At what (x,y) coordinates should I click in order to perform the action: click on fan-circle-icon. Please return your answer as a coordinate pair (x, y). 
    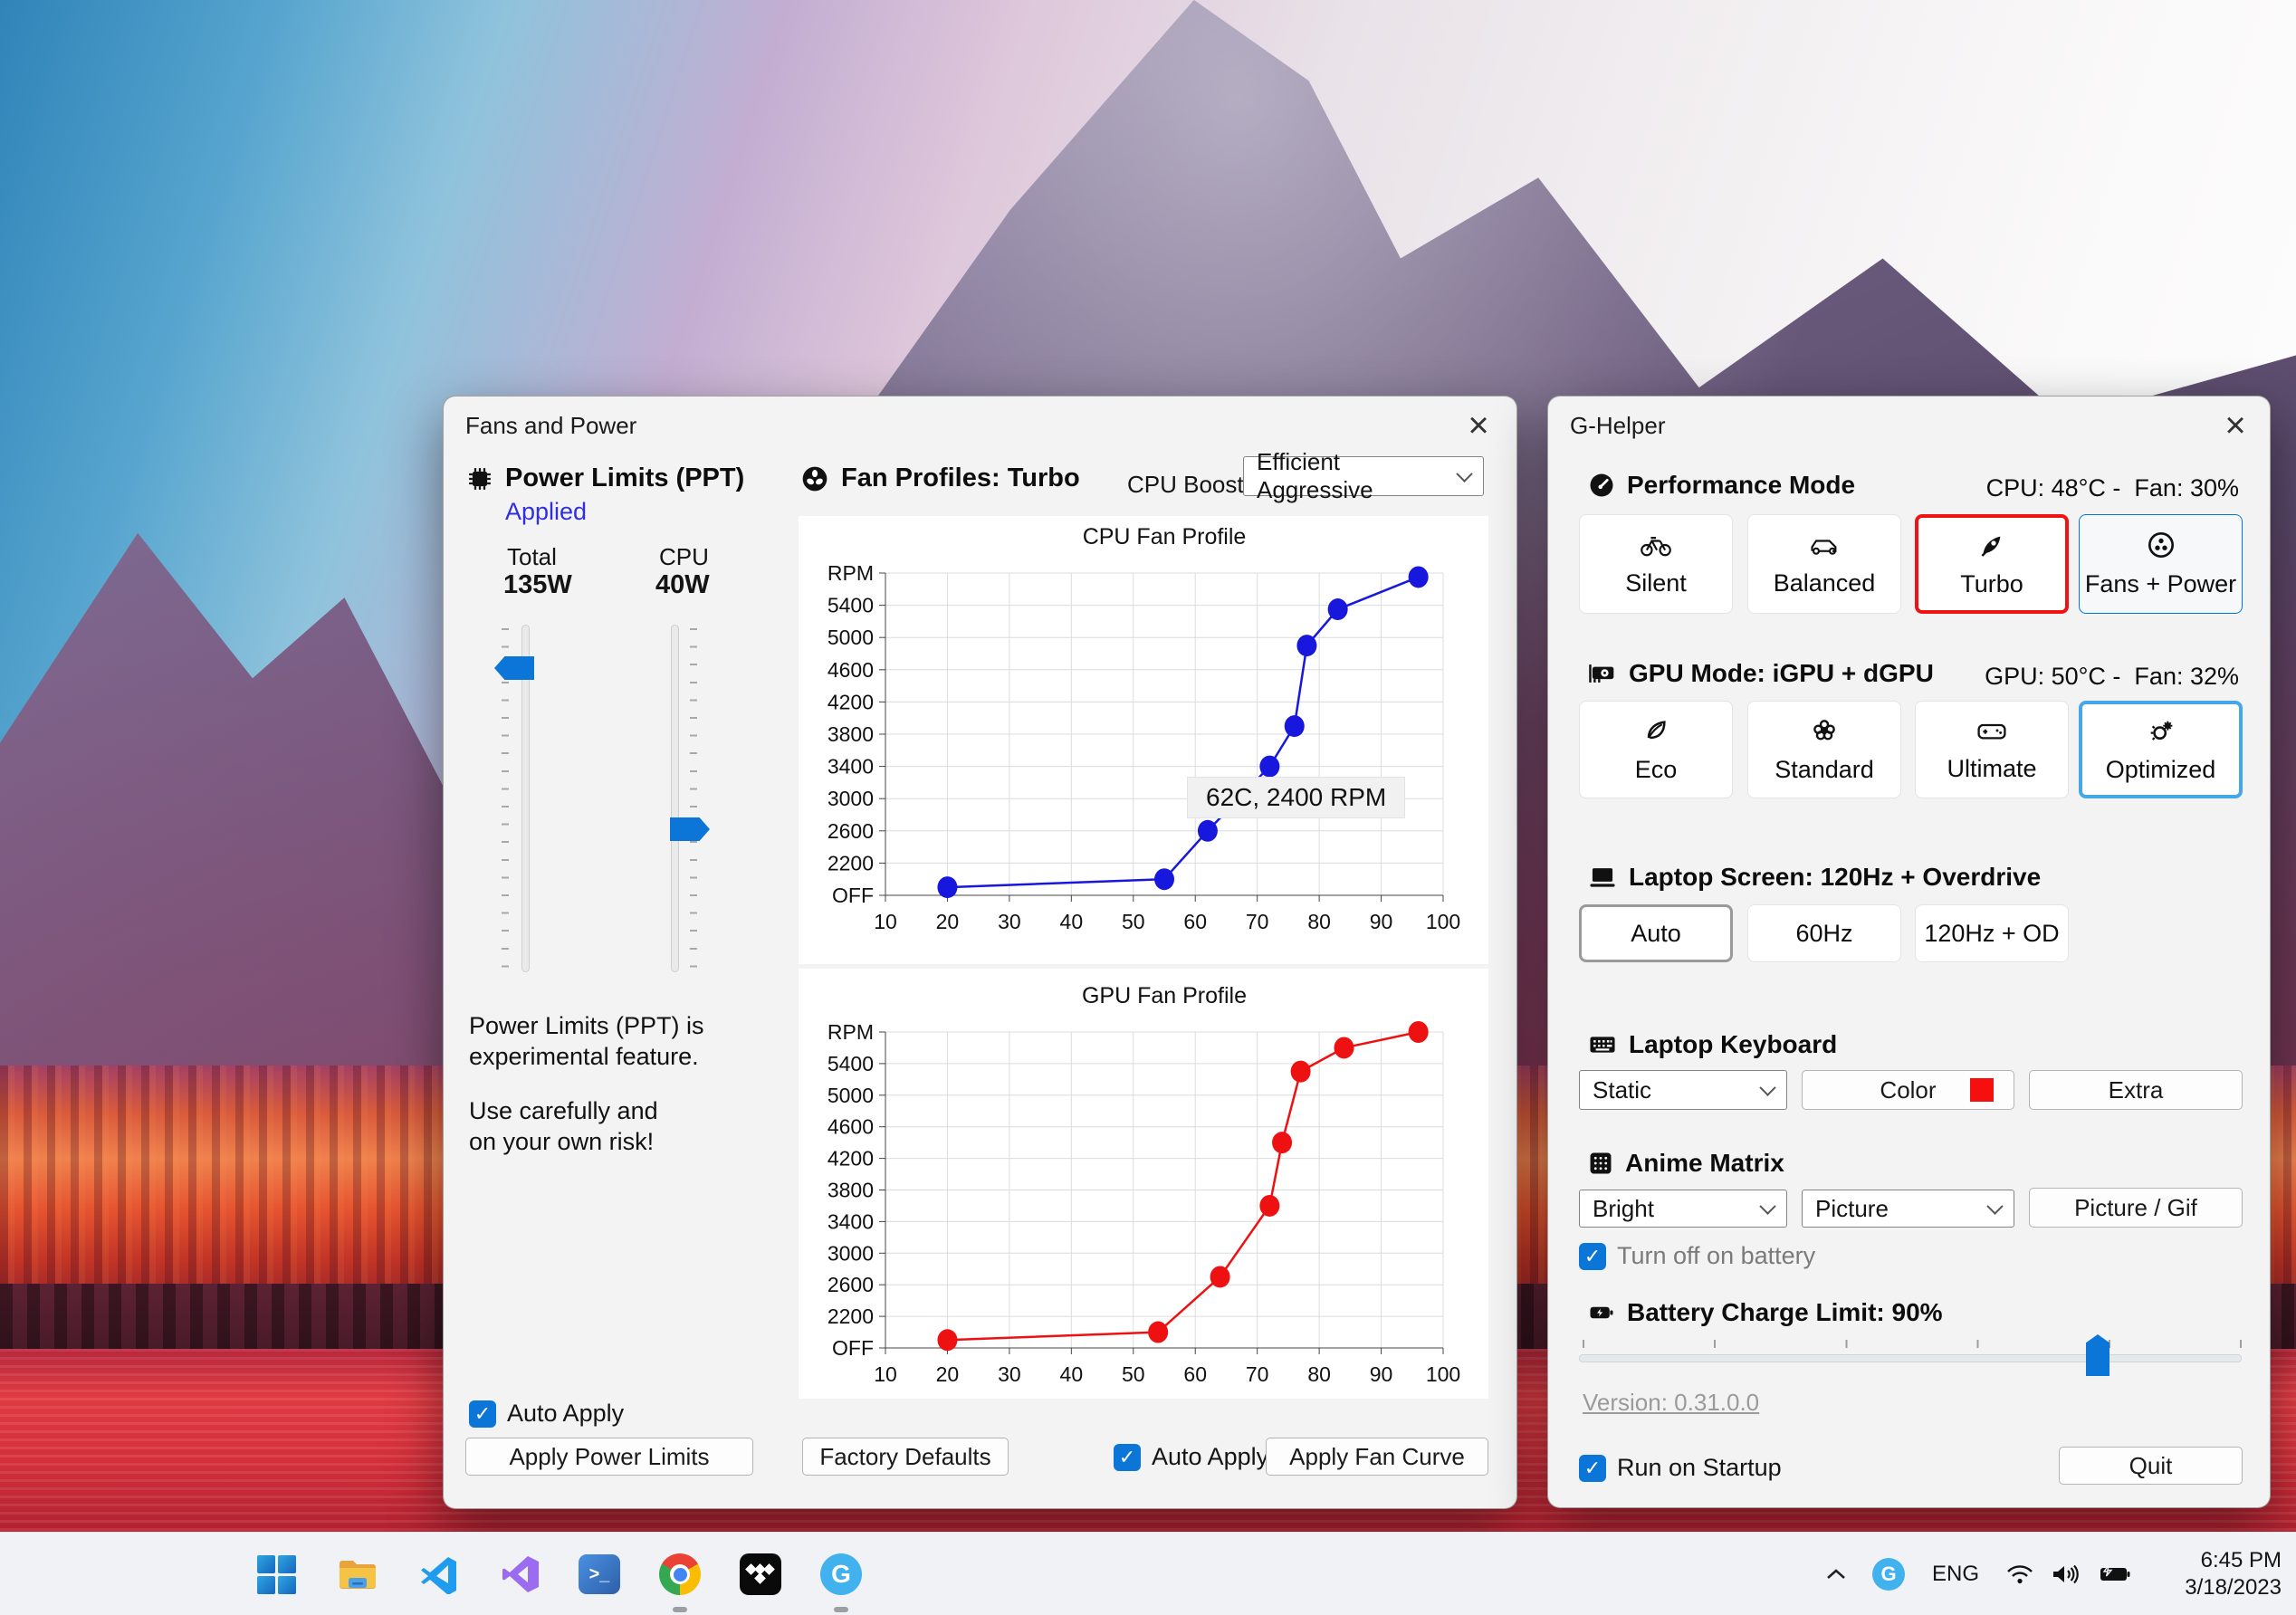
    Looking at the image, I should click on (2161, 544).